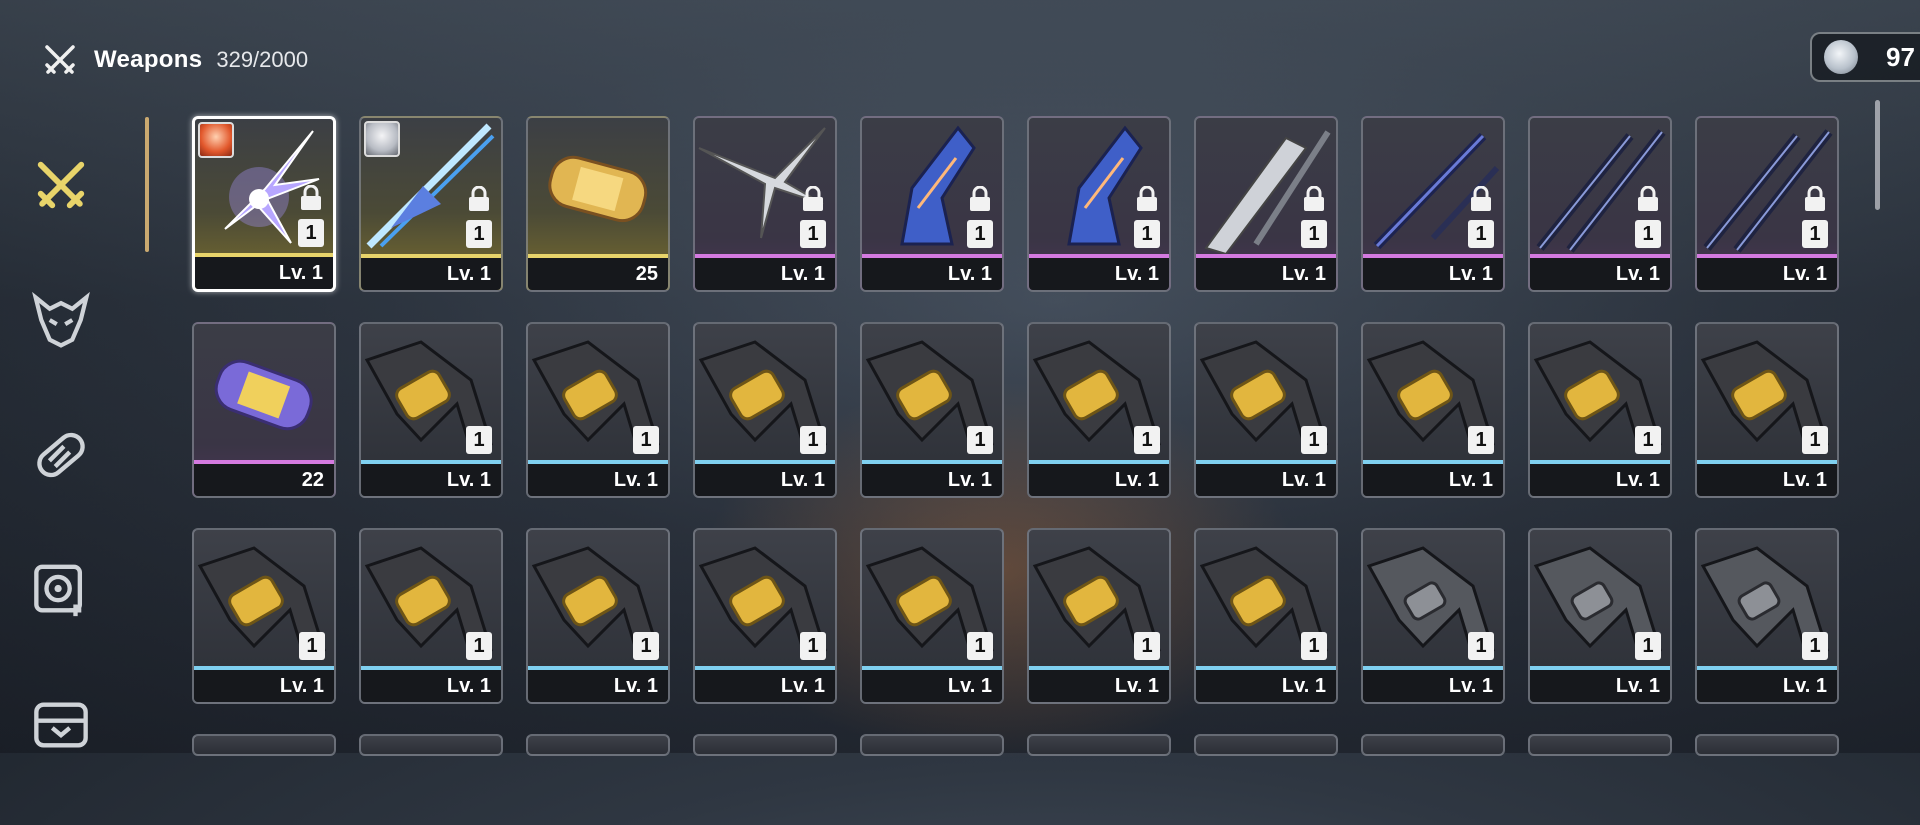 This screenshot has width=1920, height=825. I want to click on gold-capsule-image, so click(598, 188).